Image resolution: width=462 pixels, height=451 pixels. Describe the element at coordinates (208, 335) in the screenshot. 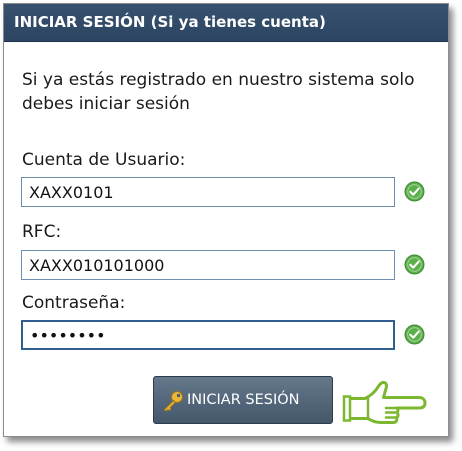

I see `password-input` at that location.